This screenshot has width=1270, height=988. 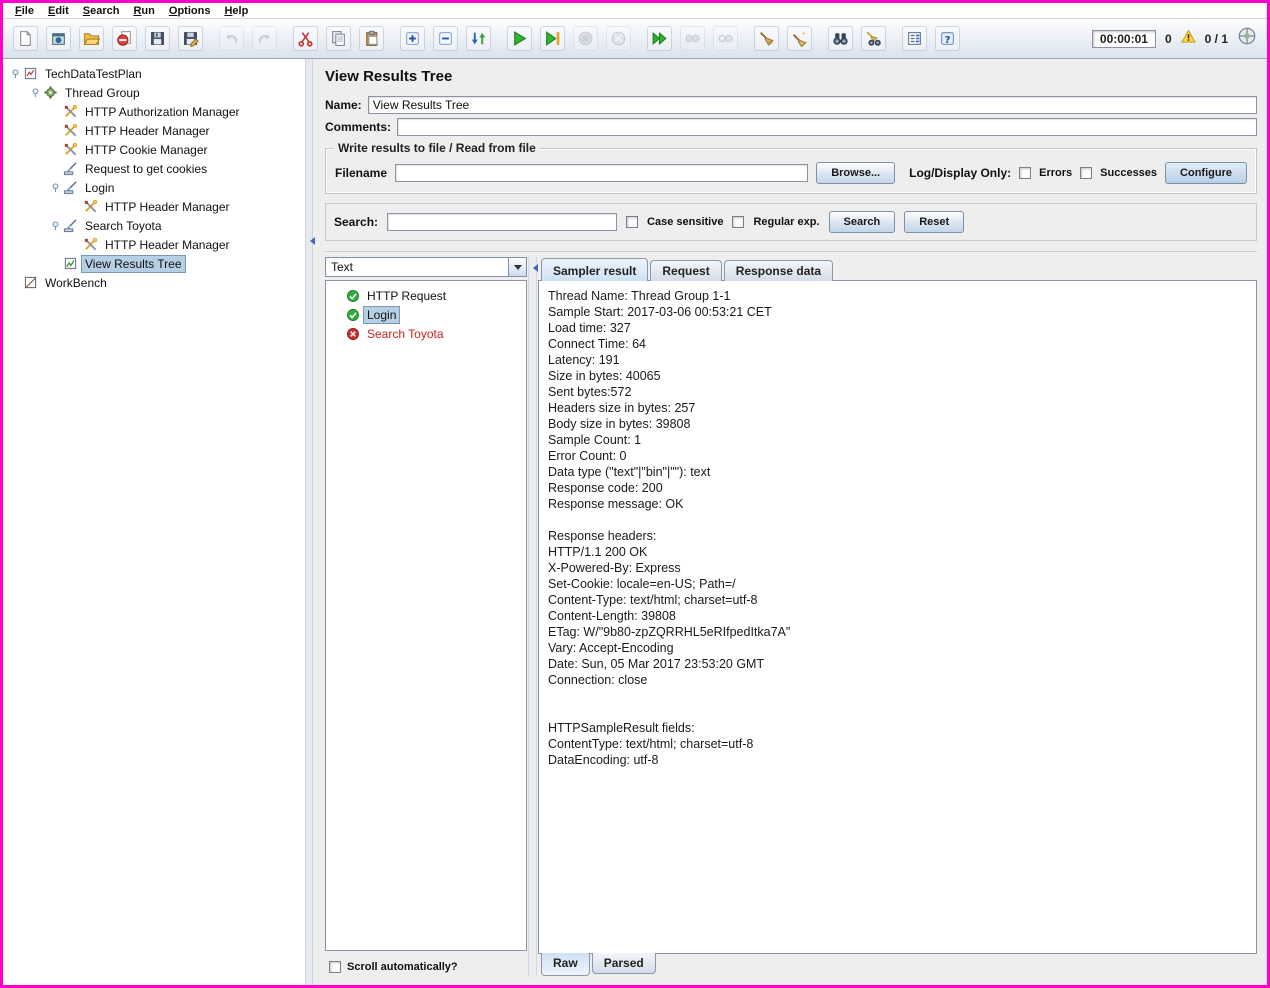 I want to click on page-title: View Results Tree, so click(x=389, y=76).